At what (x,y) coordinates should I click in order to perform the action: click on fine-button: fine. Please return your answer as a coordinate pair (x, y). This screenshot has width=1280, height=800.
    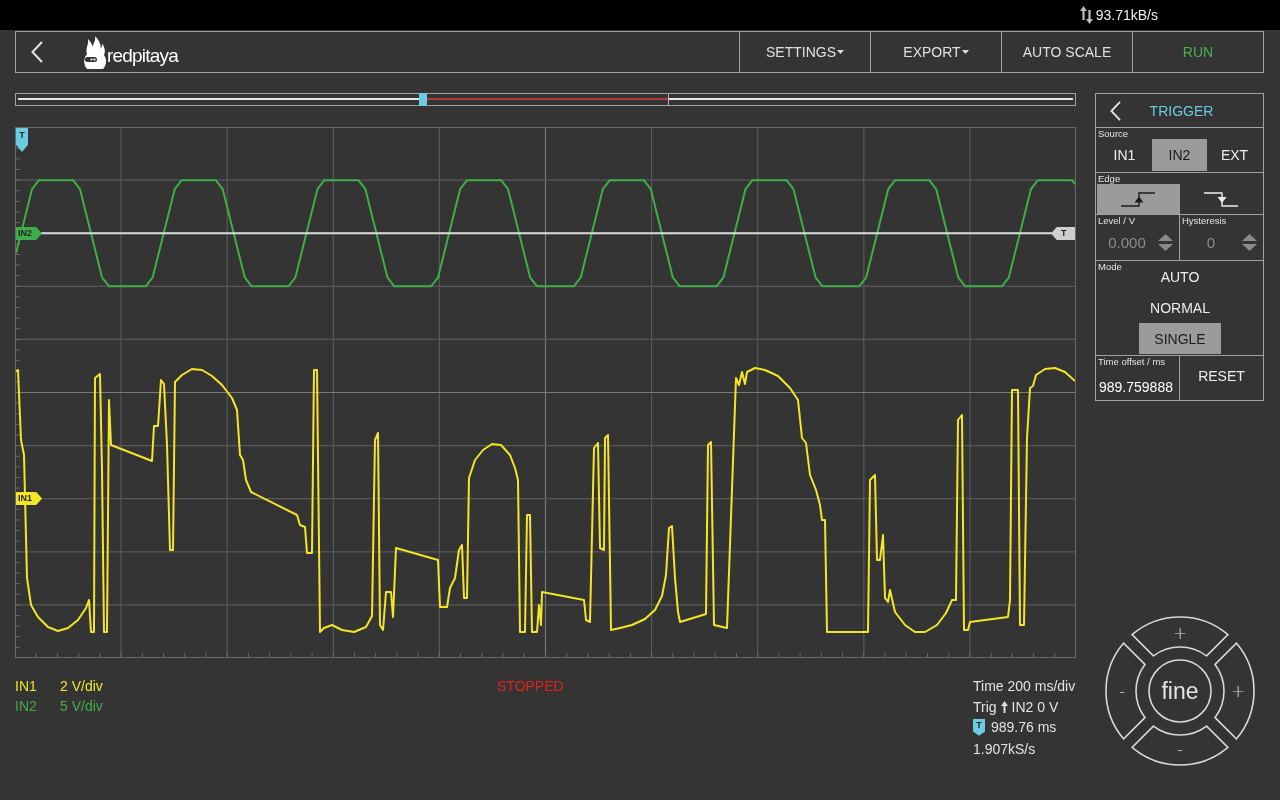
    Looking at the image, I should click on (1179, 691).